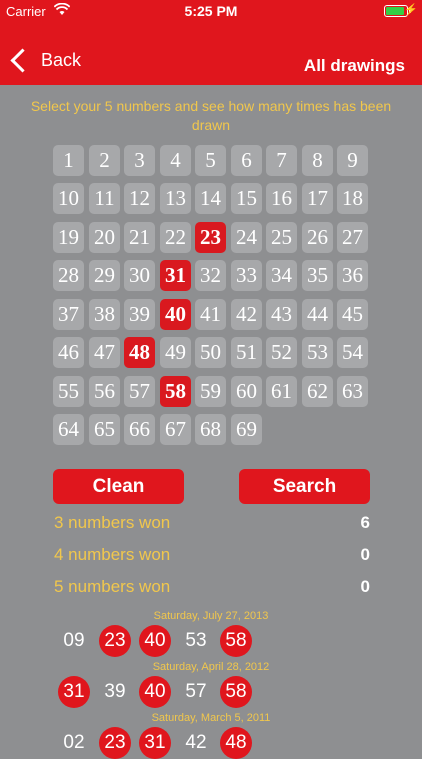 The image size is (422, 759). I want to click on number-cell-17: 17, so click(317, 198).